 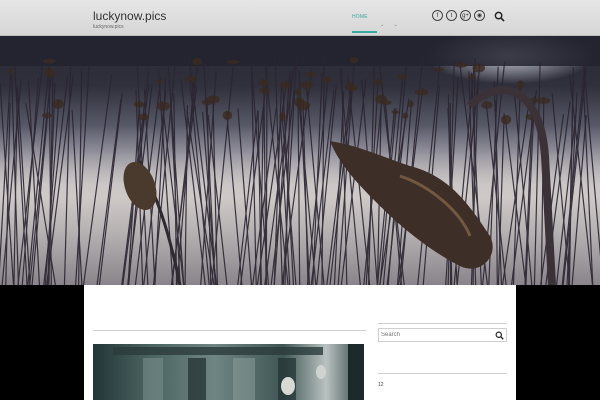 What do you see at coordinates (442, 373) in the screenshot?
I see `sidebar-divider` at bounding box center [442, 373].